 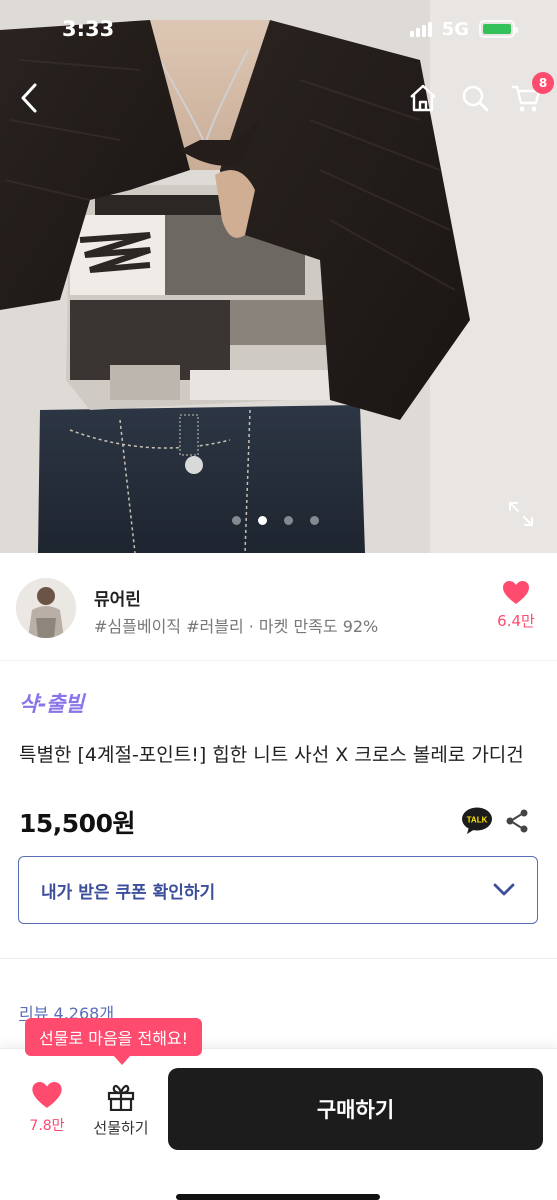 I want to click on product-price: 15,500원, so click(x=77, y=823).